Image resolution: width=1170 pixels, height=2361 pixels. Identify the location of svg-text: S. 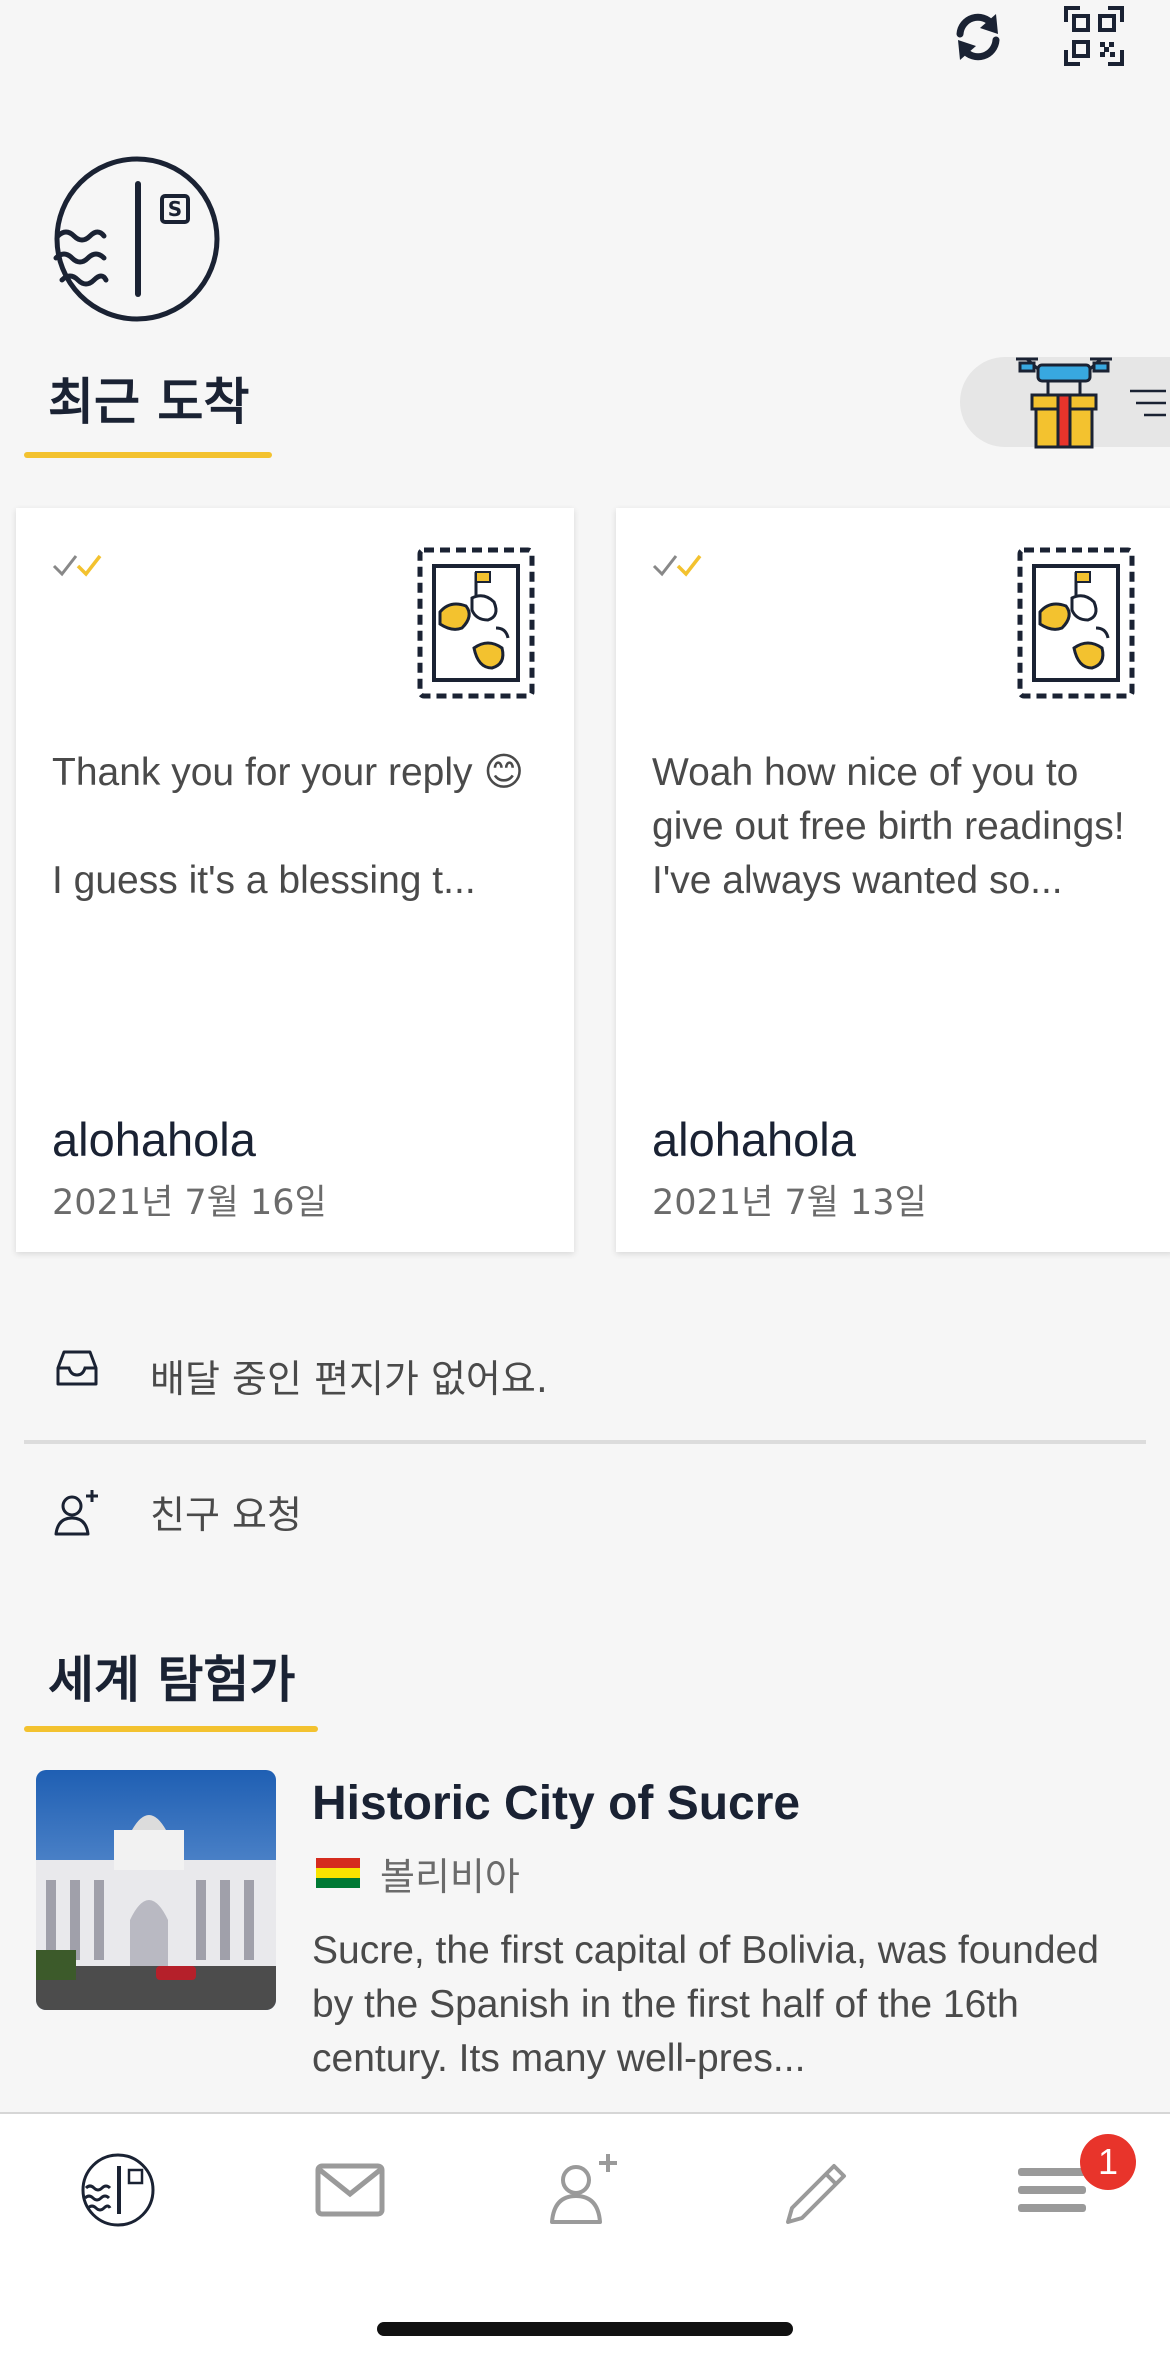
(175, 209).